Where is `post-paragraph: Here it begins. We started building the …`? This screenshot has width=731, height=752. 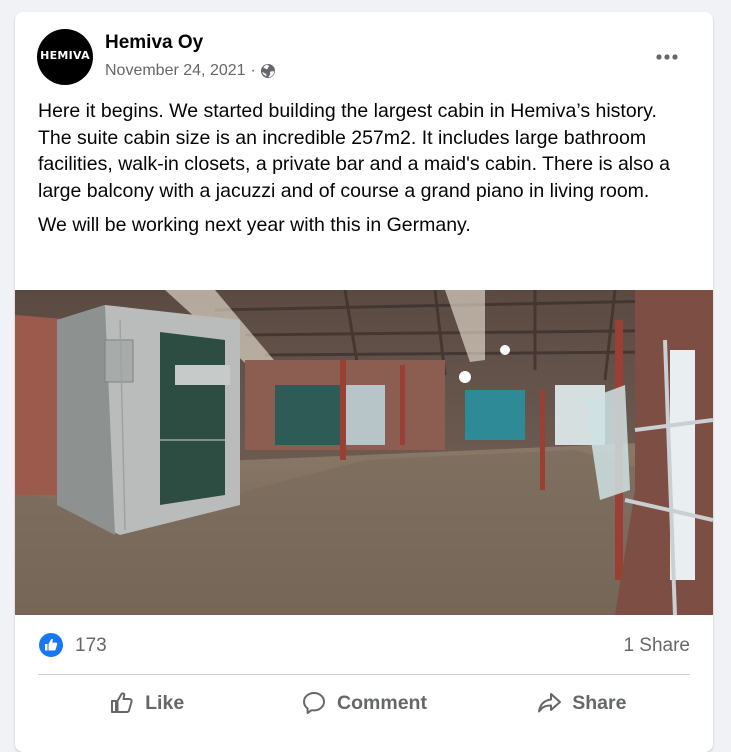
post-paragraph: Here it begins. We started building the … is located at coordinates (354, 151).